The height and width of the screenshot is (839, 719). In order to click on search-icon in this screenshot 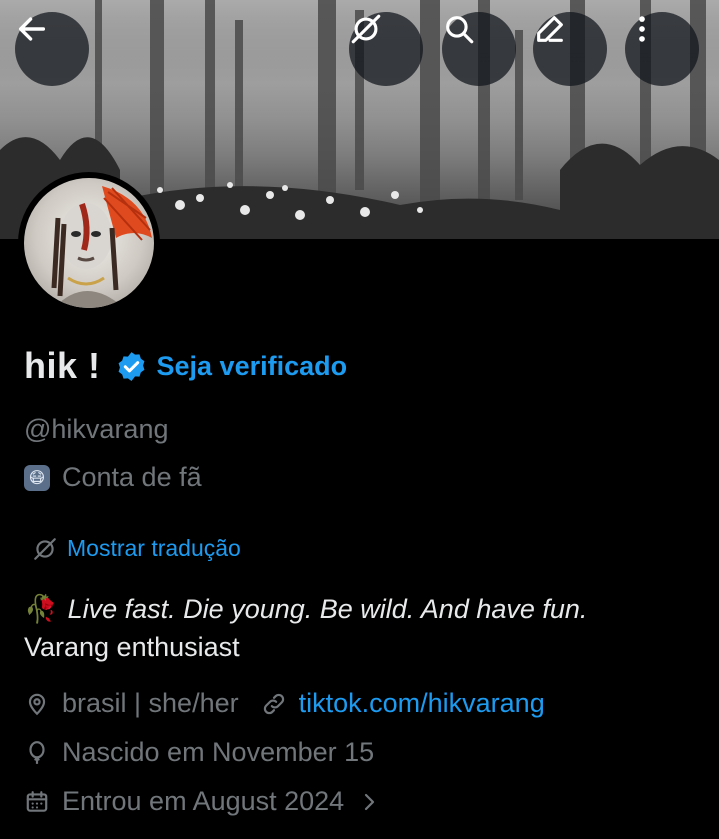, I will do `click(460, 30)`.